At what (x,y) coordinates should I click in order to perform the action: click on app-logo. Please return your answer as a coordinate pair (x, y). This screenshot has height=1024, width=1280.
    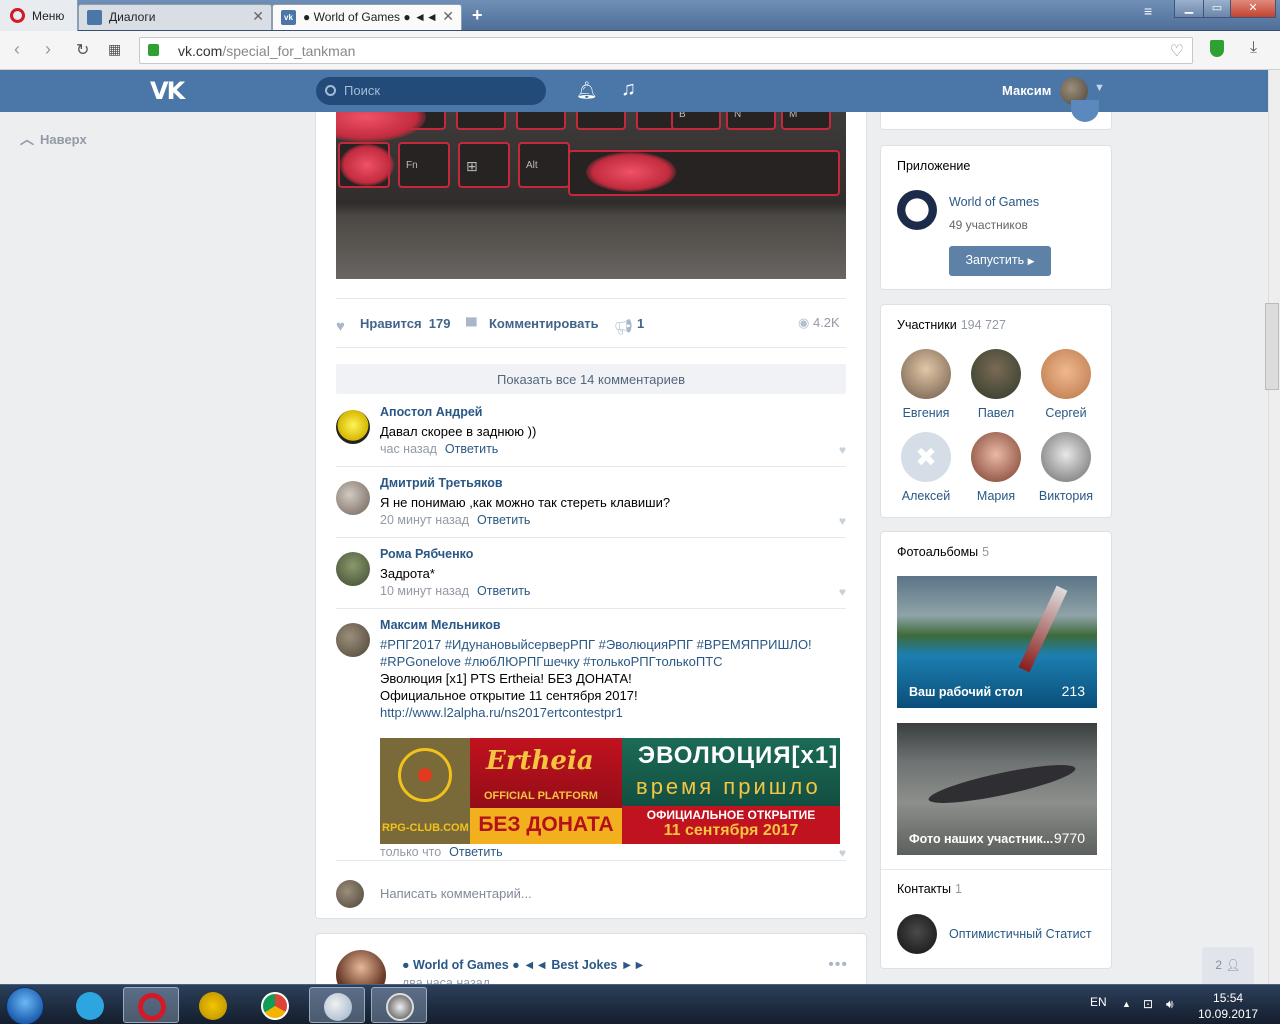
    Looking at the image, I should click on (917, 210).